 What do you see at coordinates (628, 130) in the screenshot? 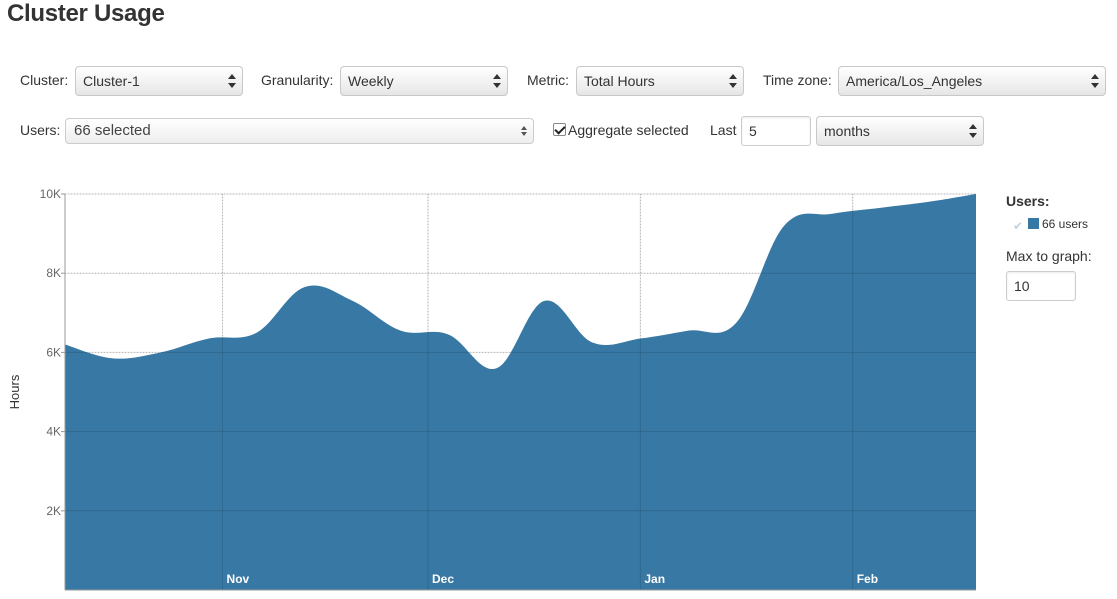
I see `aggregate-label: Aggregate selected` at bounding box center [628, 130].